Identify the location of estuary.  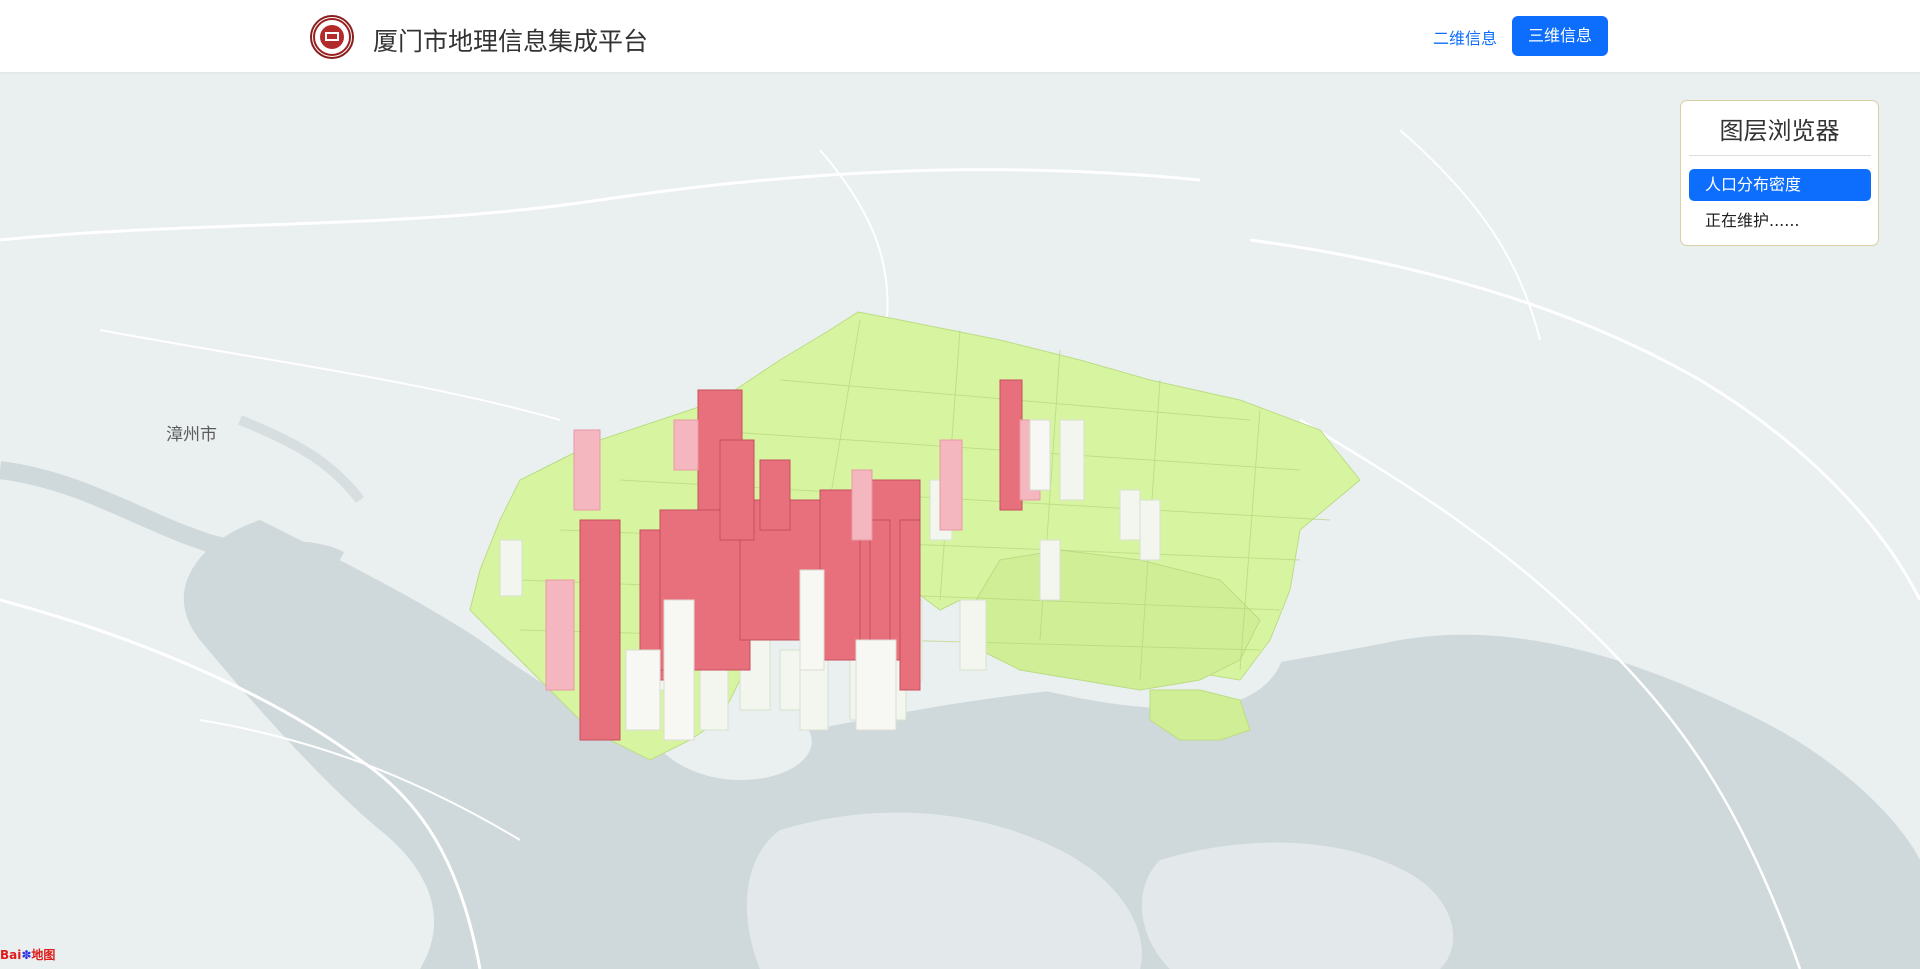
(301, 459).